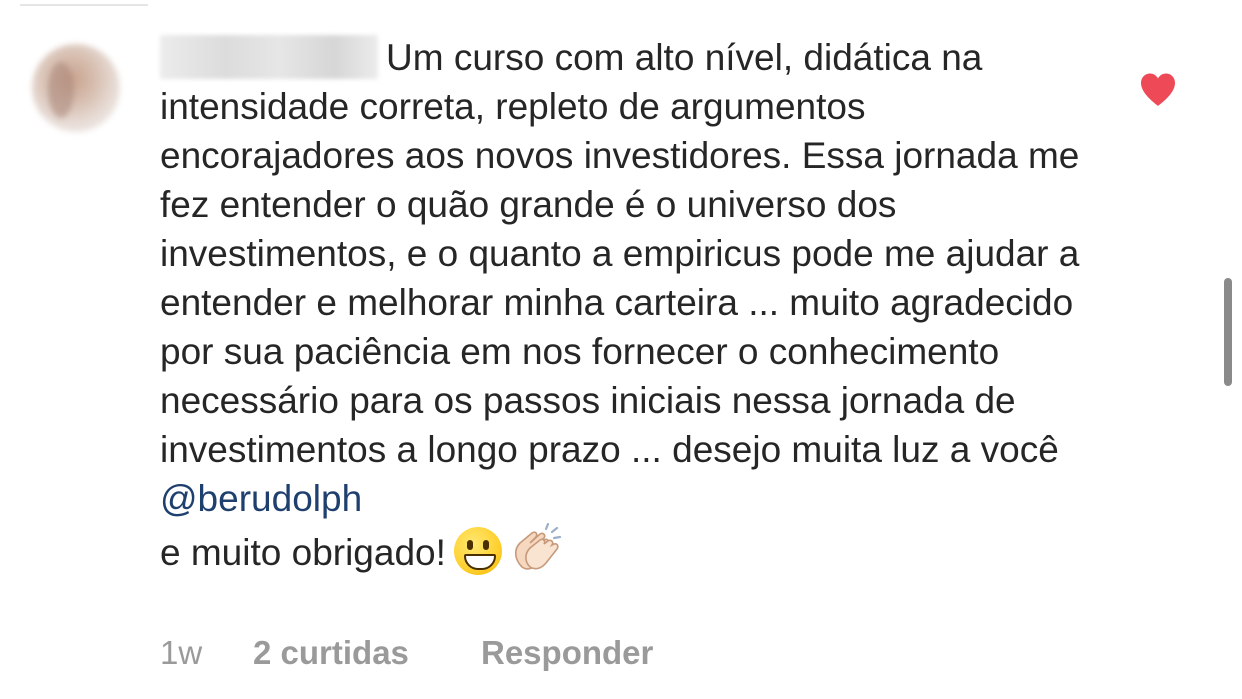 This screenshot has width=1242, height=699. Describe the element at coordinates (567, 653) in the screenshot. I see `reply-button: Responder` at that location.